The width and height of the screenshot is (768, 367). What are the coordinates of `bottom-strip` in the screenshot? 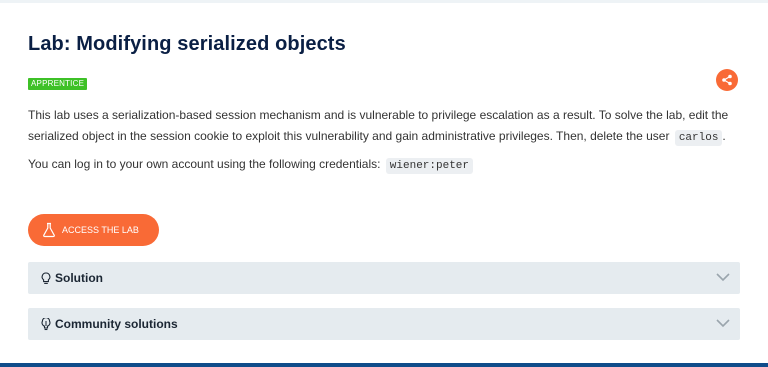 It's located at (384, 365).